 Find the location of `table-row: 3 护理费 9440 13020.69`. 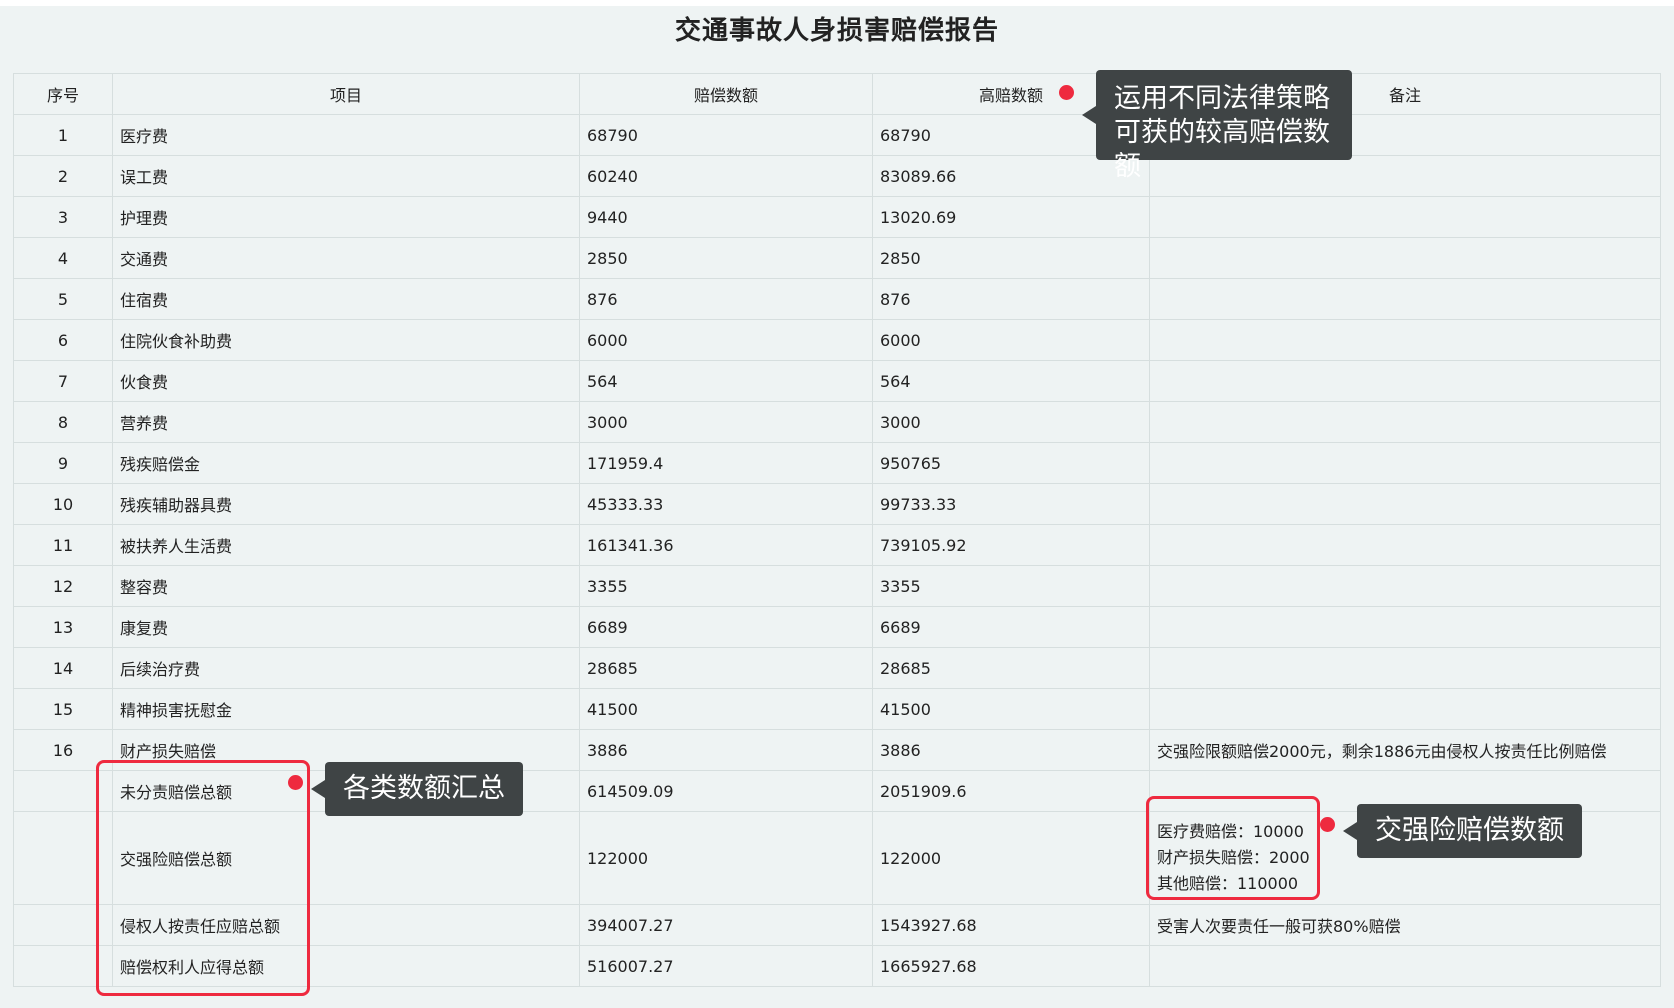

table-row: 3 护理费 9440 13020.69 is located at coordinates (837, 217).